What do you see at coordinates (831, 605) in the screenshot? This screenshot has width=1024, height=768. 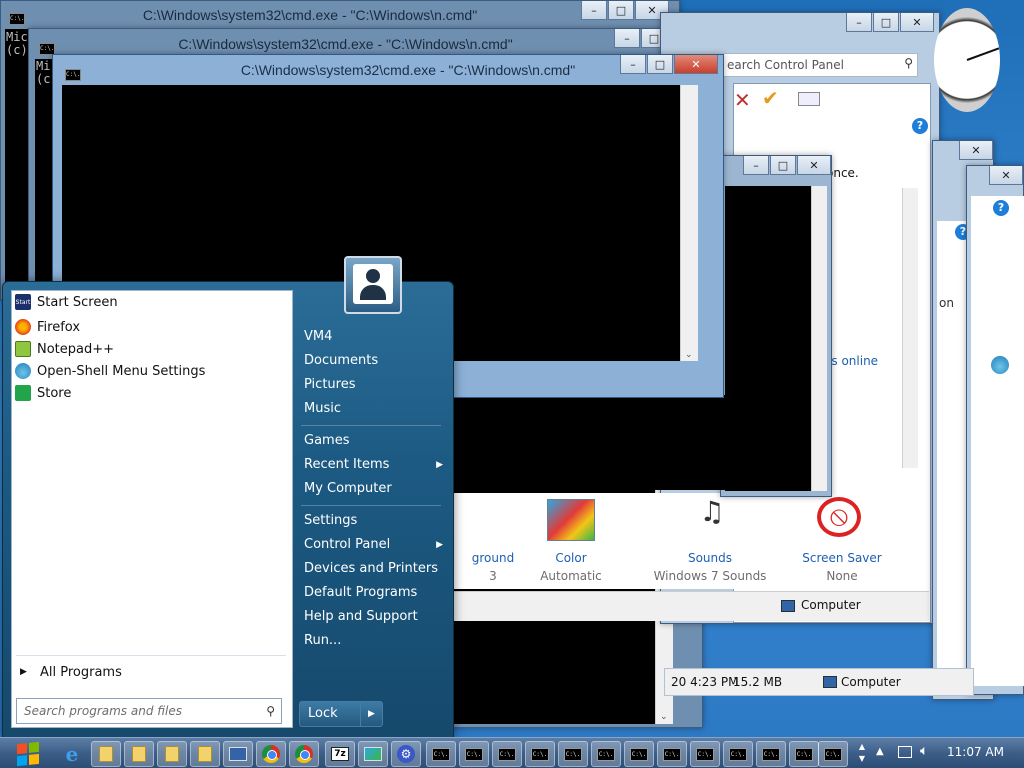 I see `status-computer: Computer` at bounding box center [831, 605].